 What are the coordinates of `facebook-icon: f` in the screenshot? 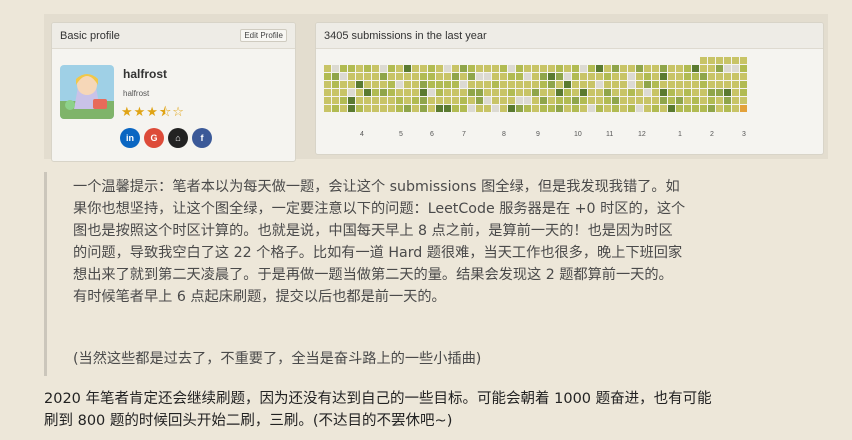 It's located at (202, 138).